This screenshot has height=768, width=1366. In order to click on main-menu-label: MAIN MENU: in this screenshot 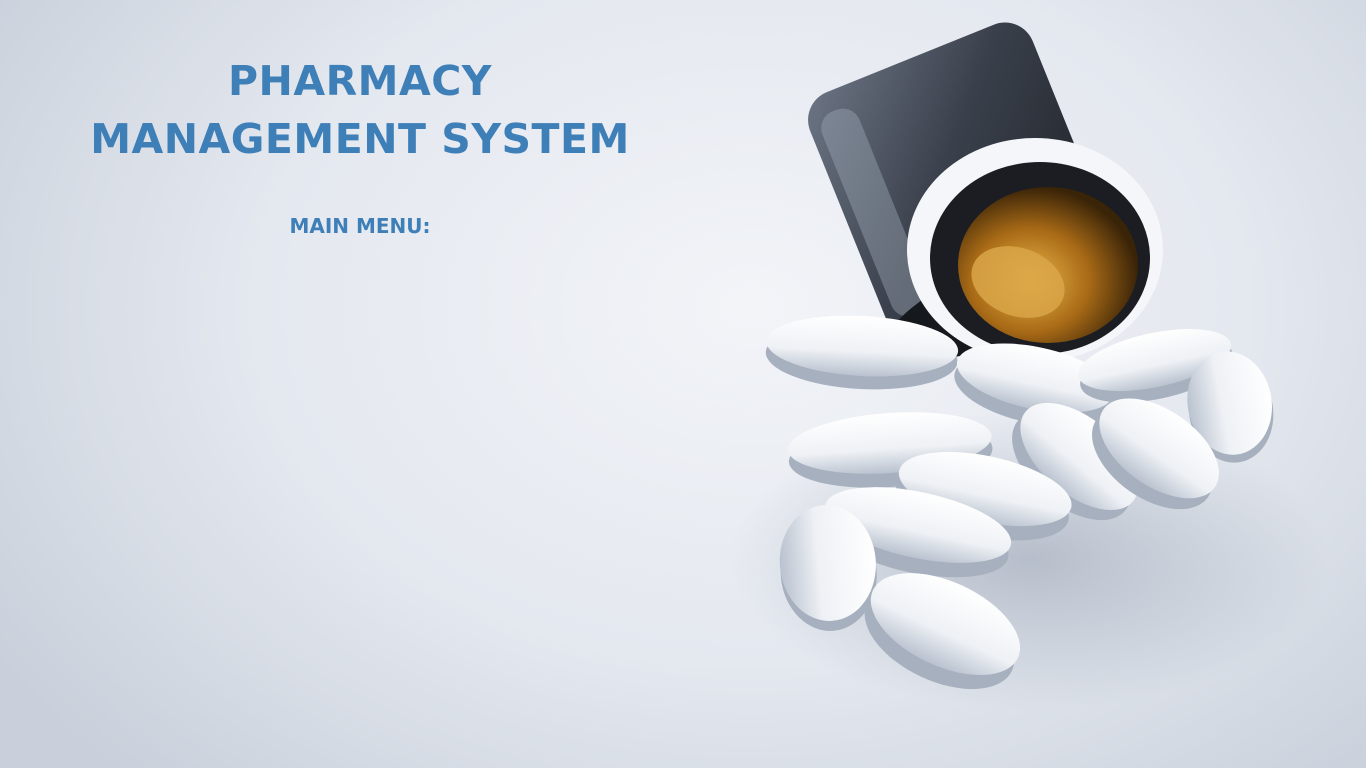, I will do `click(360, 226)`.